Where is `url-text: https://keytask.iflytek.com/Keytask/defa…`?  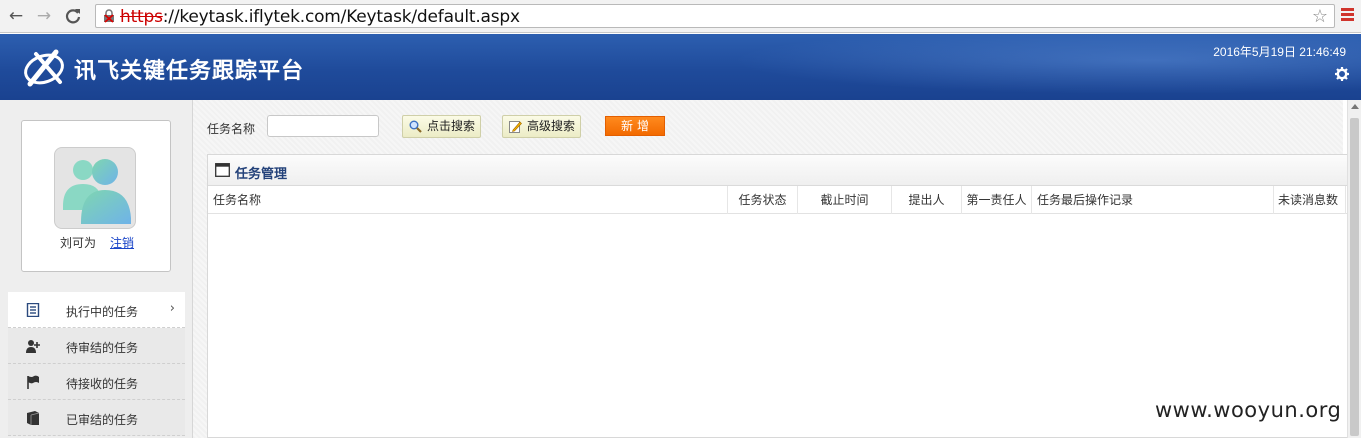 url-text: https://keytask.iflytek.com/Keytask/defa… is located at coordinates (320, 17).